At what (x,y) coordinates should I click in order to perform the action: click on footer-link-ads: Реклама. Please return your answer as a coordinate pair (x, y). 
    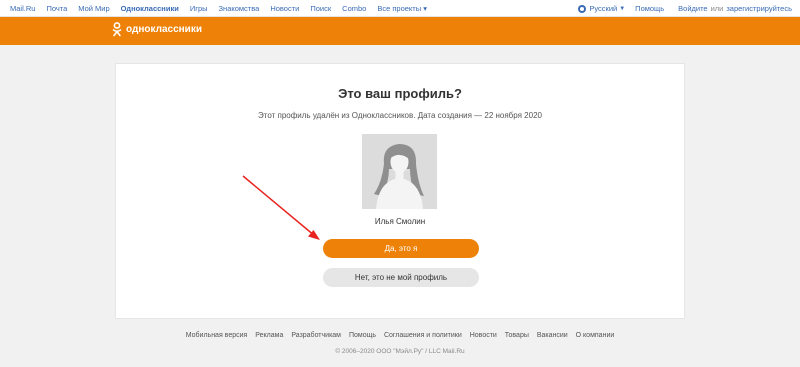
    Looking at the image, I should click on (269, 335).